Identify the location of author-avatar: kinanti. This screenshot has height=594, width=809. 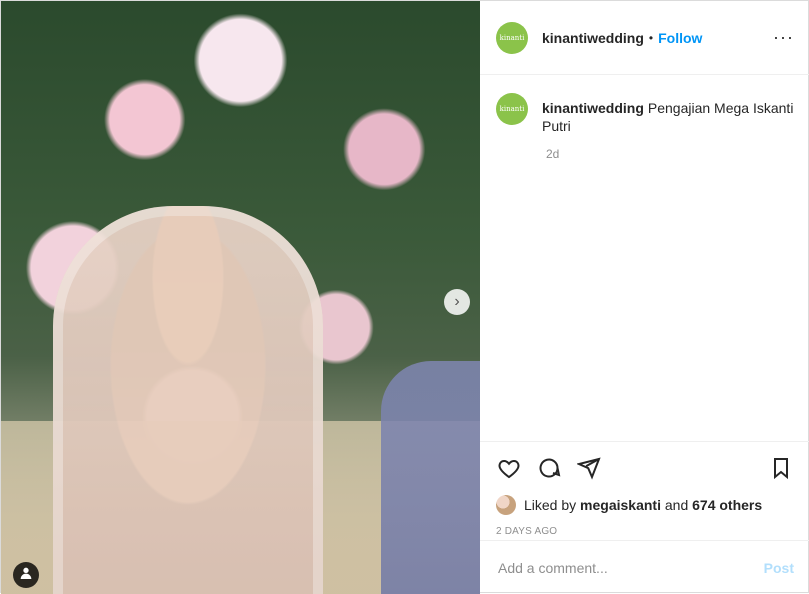
(512, 37).